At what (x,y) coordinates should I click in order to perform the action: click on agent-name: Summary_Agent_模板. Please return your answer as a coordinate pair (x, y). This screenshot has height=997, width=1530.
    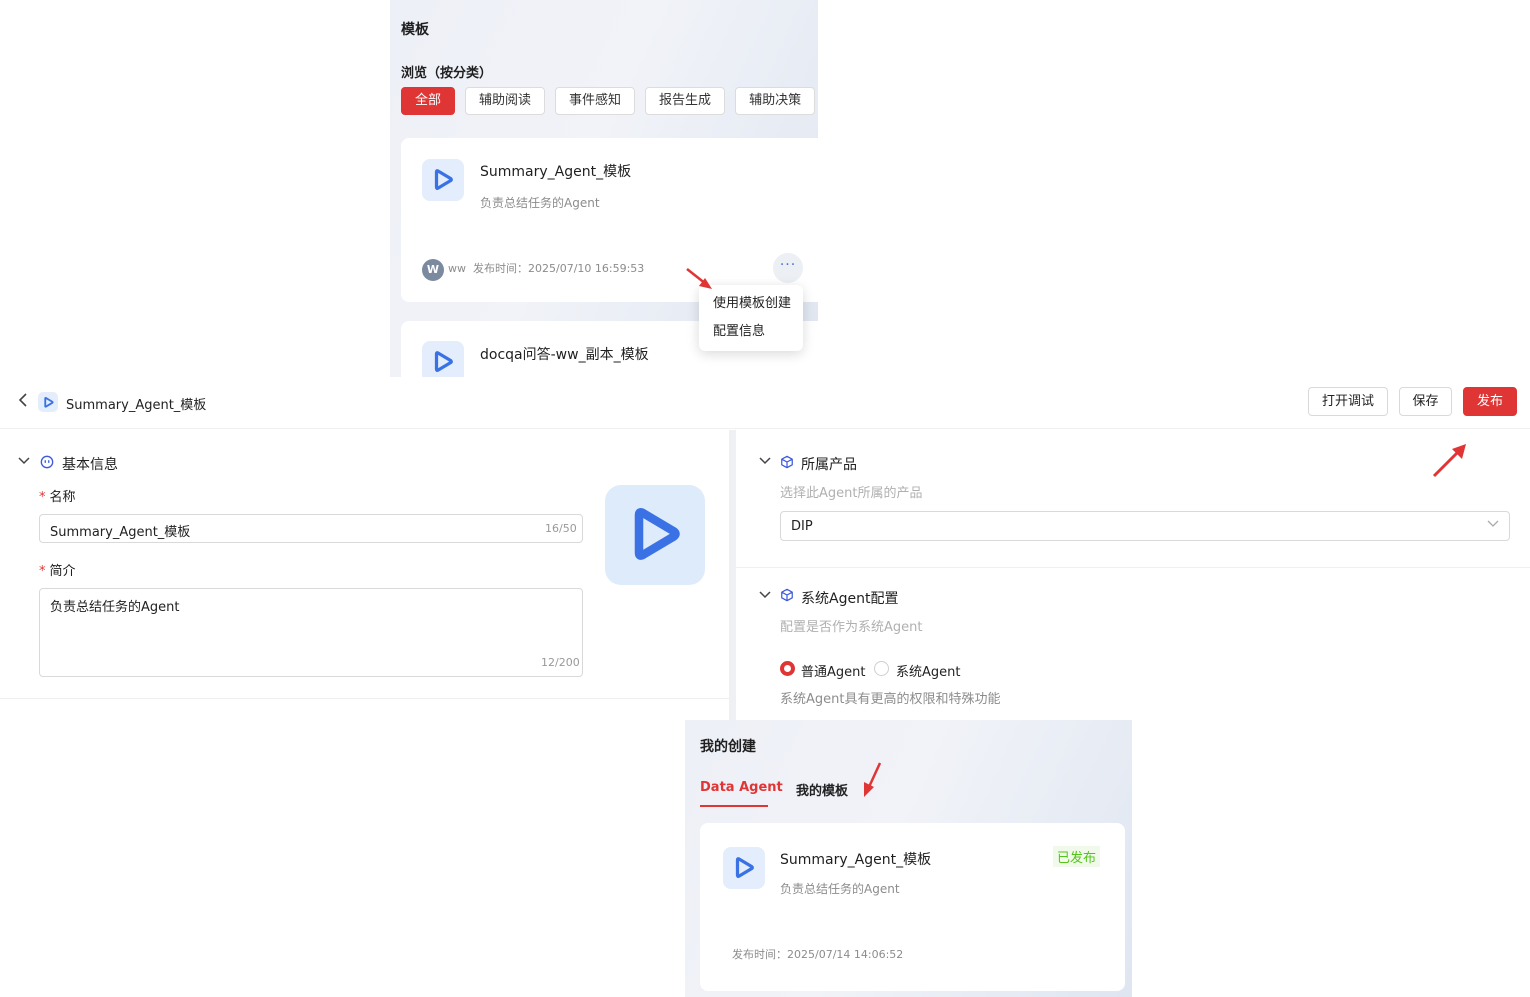
    Looking at the image, I should click on (856, 860).